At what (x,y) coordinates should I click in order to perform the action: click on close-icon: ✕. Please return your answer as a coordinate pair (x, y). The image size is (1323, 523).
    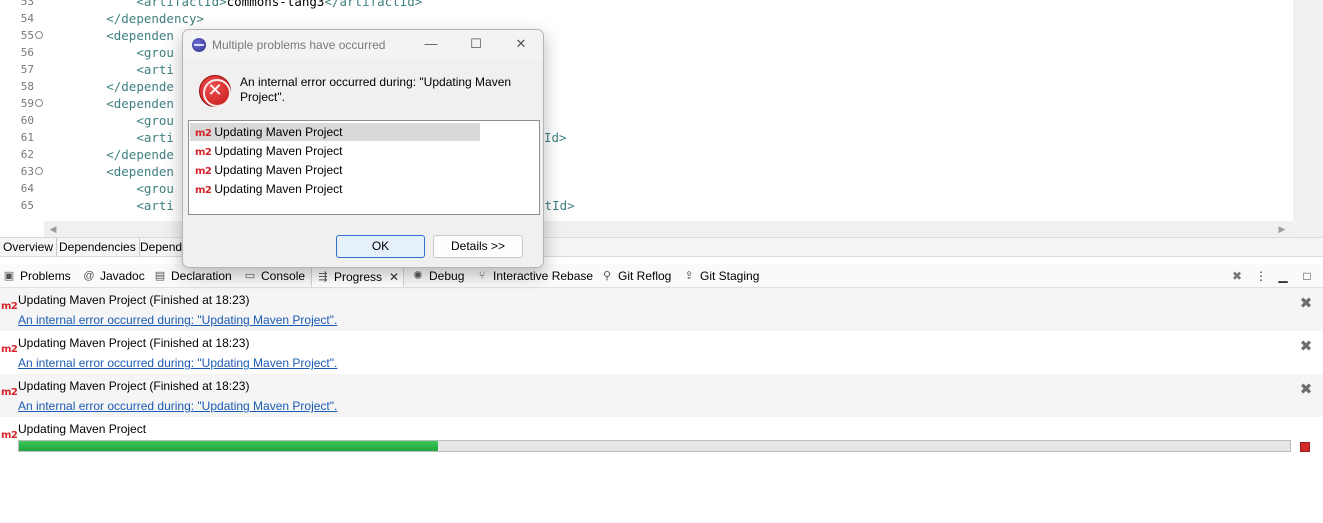
    Looking at the image, I should click on (521, 44).